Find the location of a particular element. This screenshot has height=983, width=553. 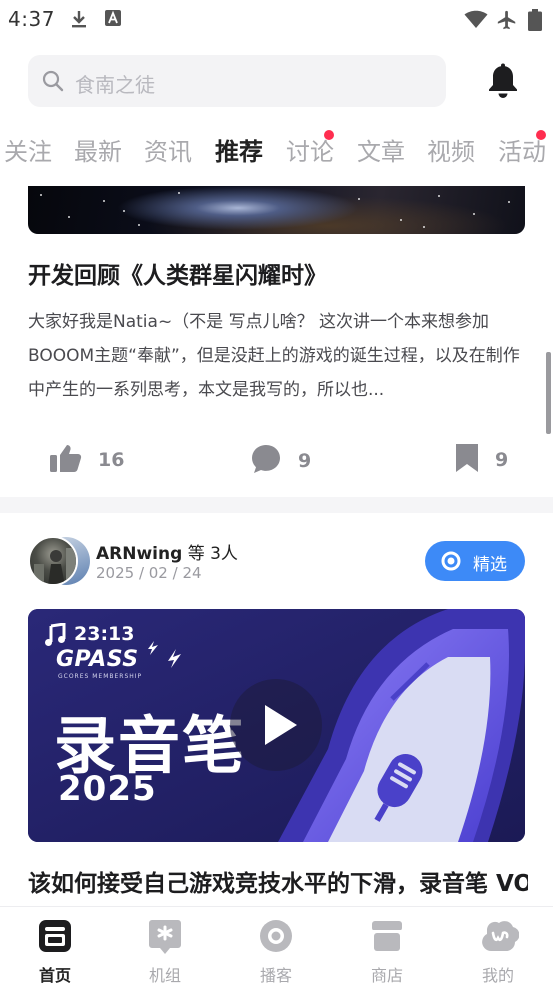

nav-profile-label: 我的 is located at coordinates (497, 974).